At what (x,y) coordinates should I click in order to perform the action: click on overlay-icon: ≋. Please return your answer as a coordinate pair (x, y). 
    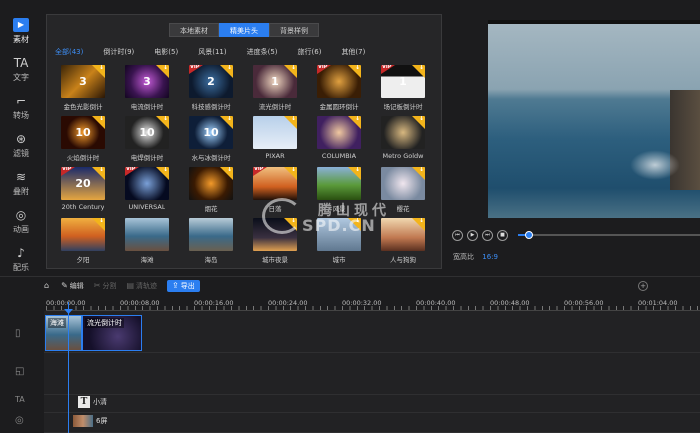
    Looking at the image, I should click on (21, 176).